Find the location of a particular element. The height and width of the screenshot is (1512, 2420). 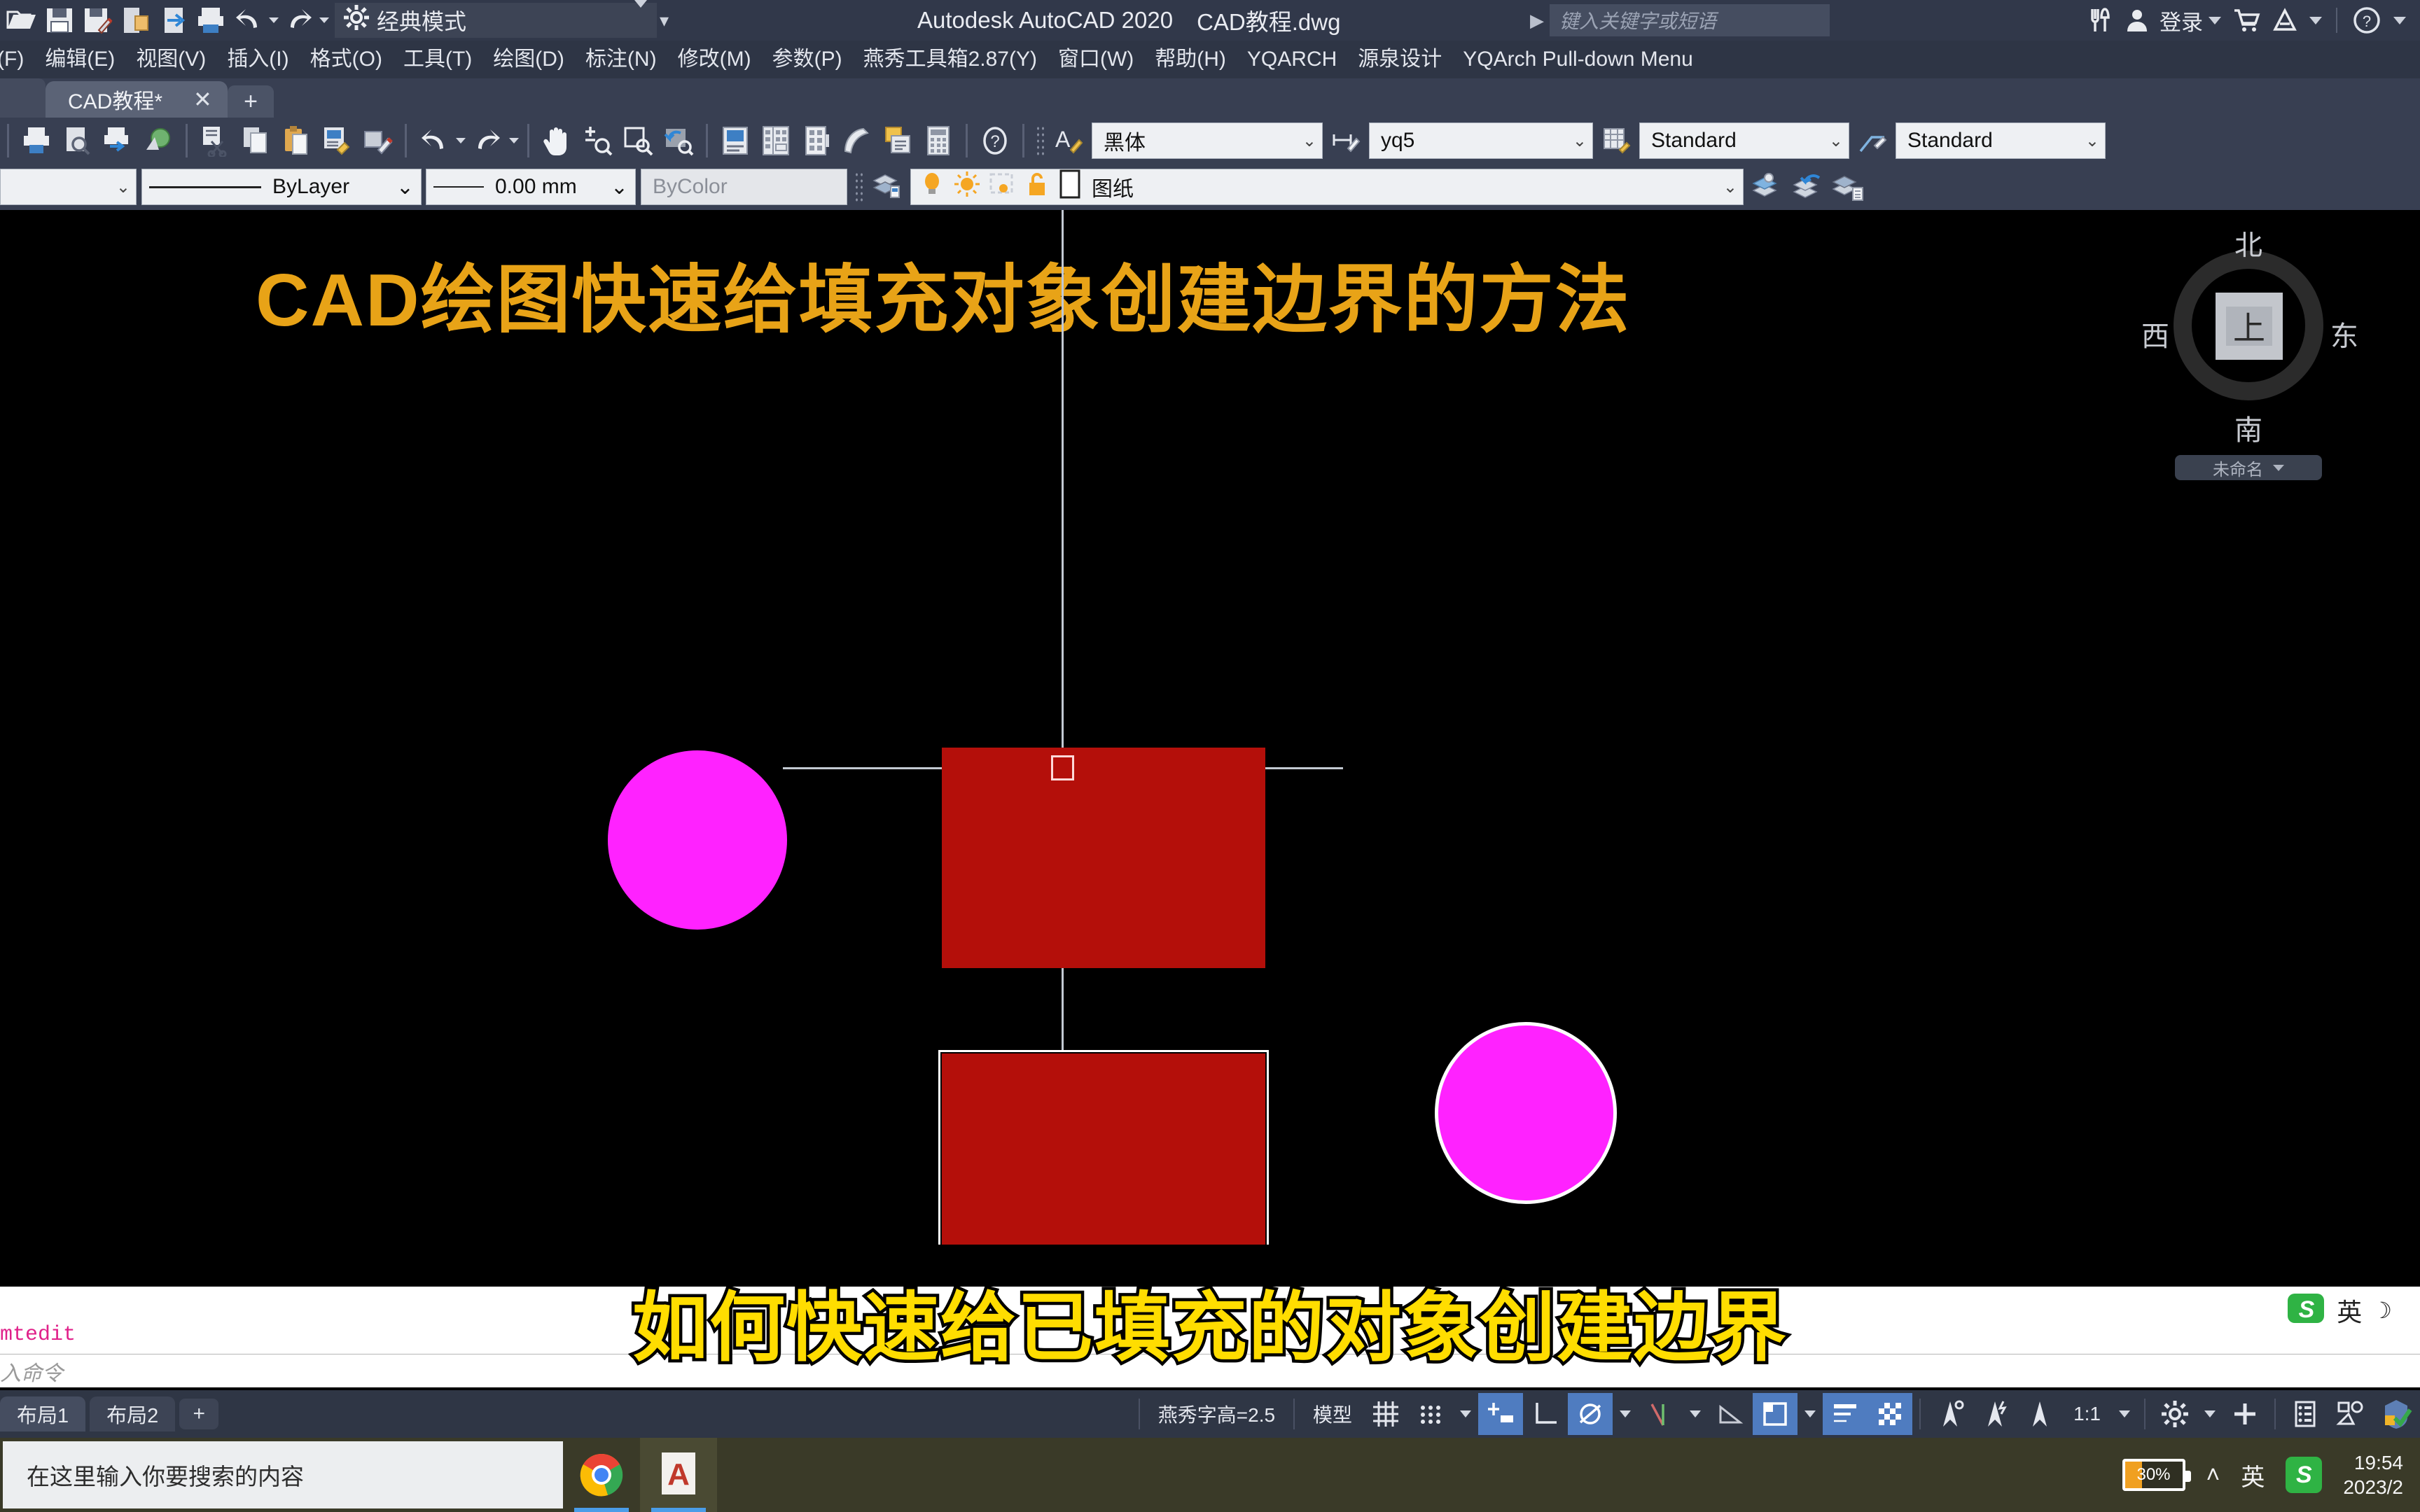

workspace-switch-icon is located at coordinates (2175, 1414).